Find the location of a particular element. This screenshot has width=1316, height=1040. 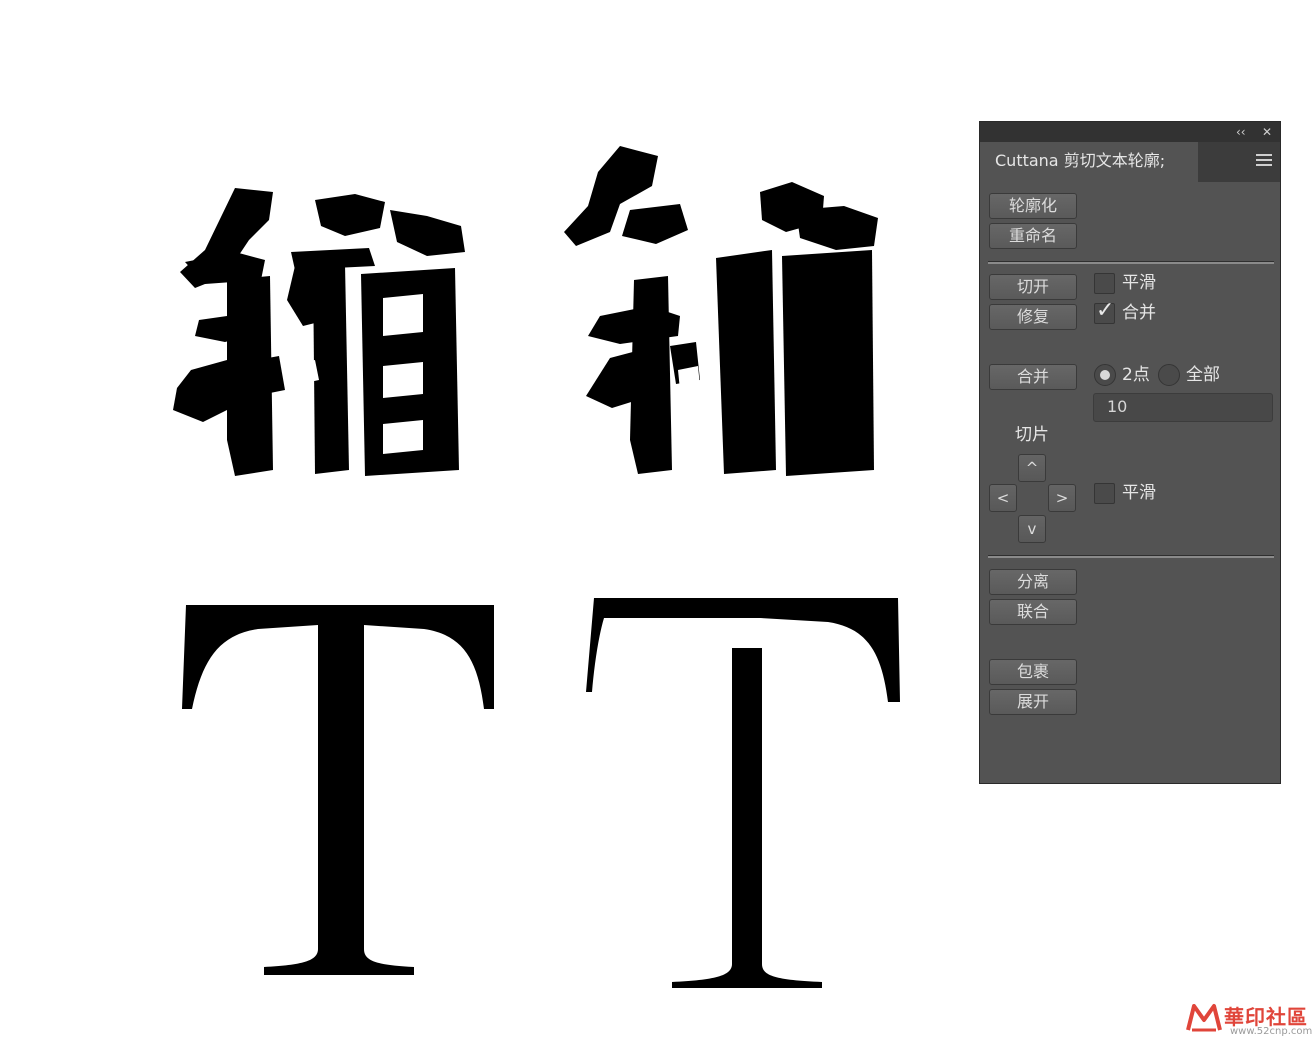

merge-checkbox: ✓ is located at coordinates (1104, 311).